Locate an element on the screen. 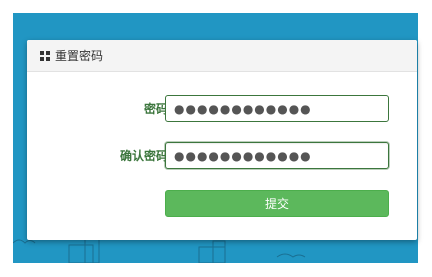 This screenshot has width=432, height=277. password-row: 密码 ●●●●●●●●●●●● is located at coordinates (222, 109).